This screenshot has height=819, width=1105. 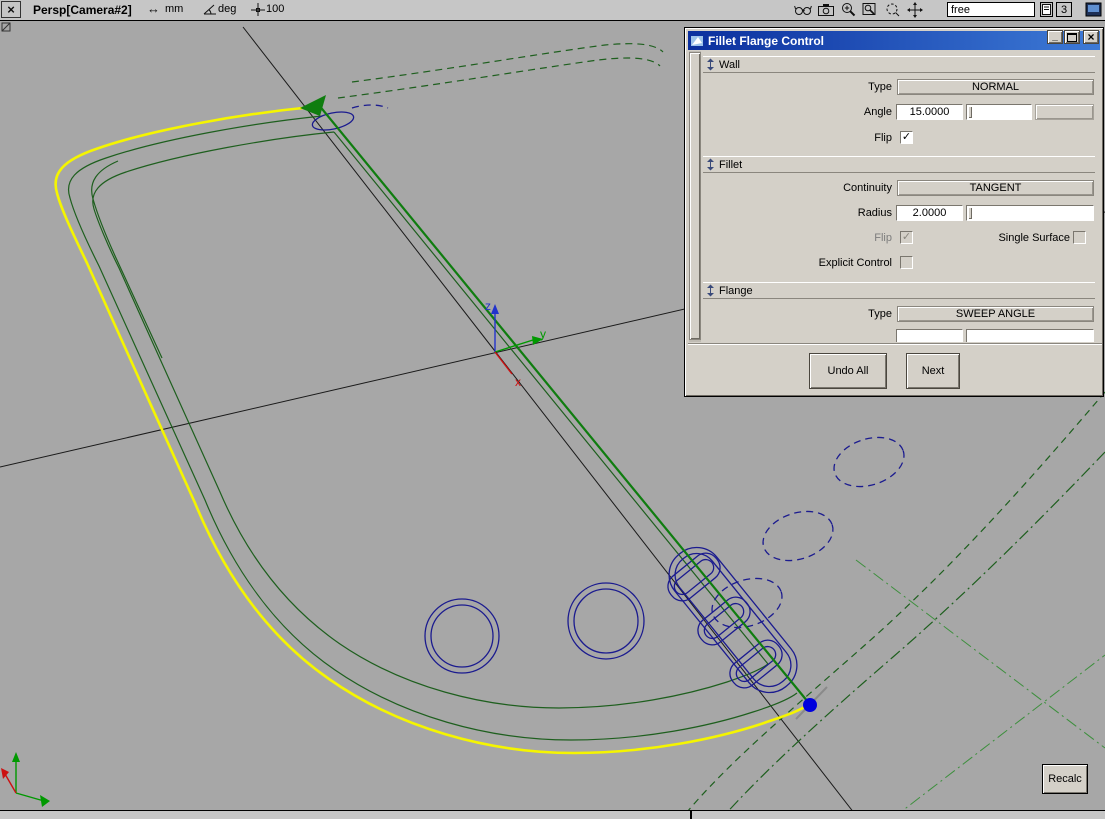 I want to click on radius-label: Radius, so click(x=874, y=213).